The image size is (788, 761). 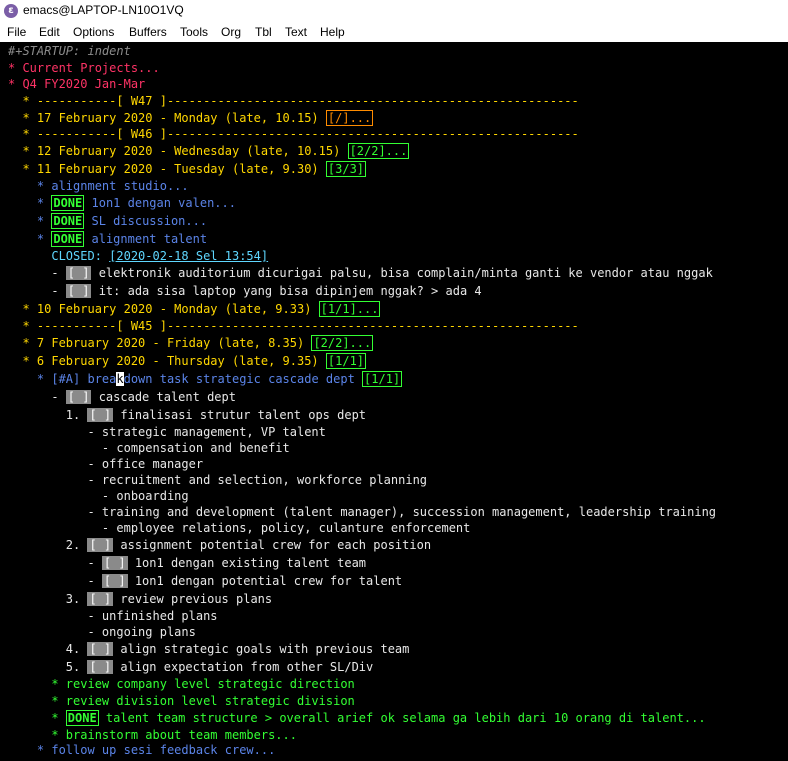 What do you see at coordinates (160, 343) in the screenshot?
I see `heading-text: * 7 February 2020 - Friday (late, 8.35)` at bounding box center [160, 343].